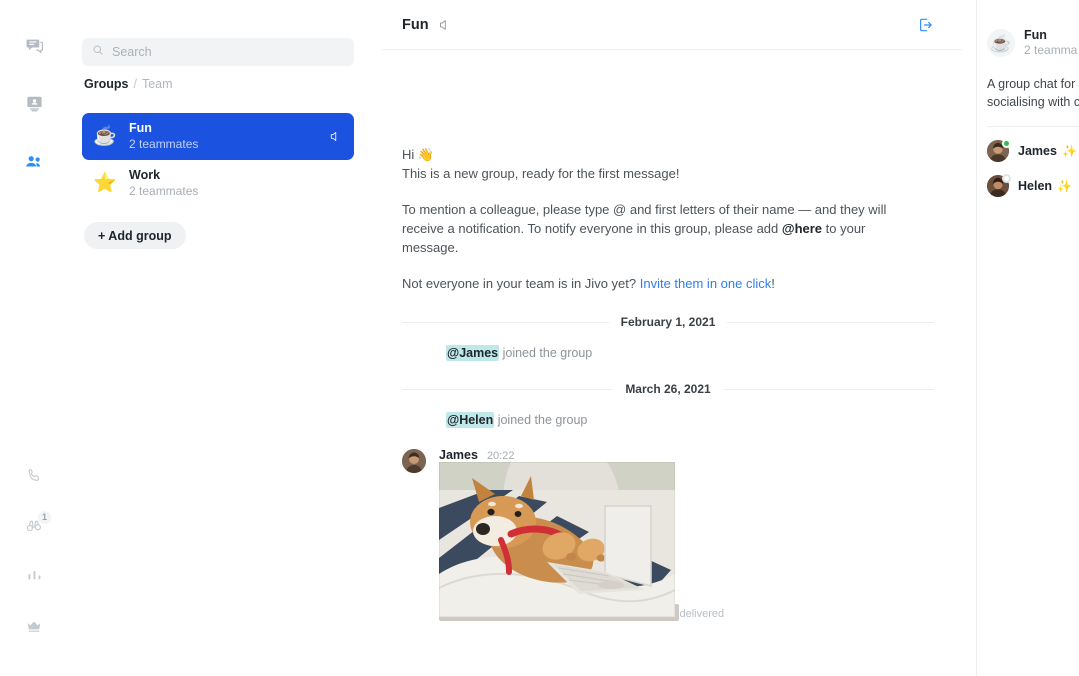  What do you see at coordinates (98, 52) in the screenshot?
I see `search-icon` at bounding box center [98, 52].